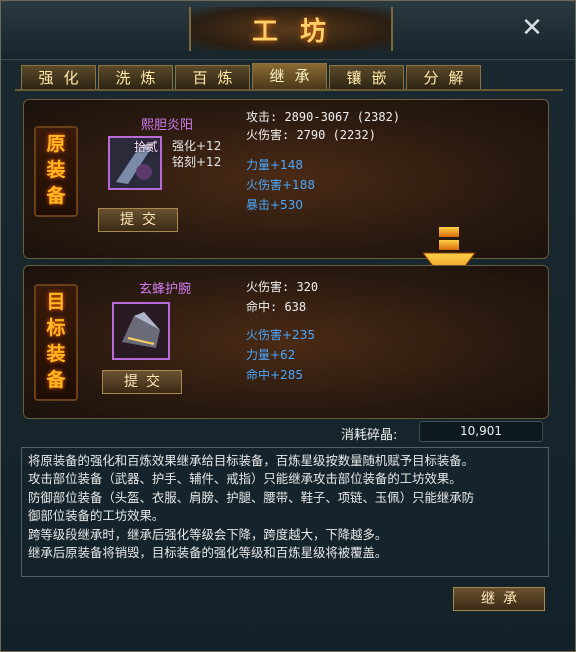 The width and height of the screenshot is (576, 652). What do you see at coordinates (56, 342) in the screenshot?
I see `target-side-label: 目 标 装 备` at bounding box center [56, 342].